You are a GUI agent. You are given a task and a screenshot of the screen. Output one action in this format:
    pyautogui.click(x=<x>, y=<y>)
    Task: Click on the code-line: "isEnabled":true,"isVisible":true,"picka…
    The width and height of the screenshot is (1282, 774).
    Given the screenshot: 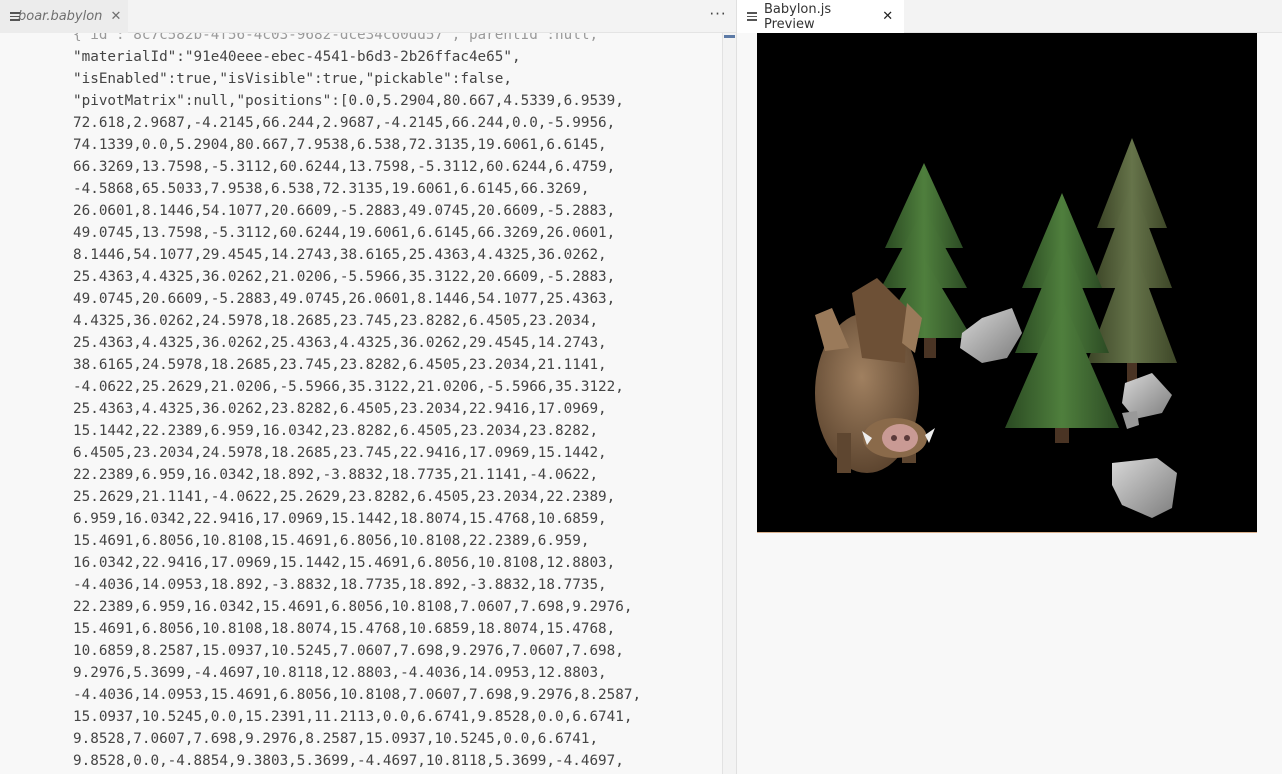 What is the action you would take?
    pyautogui.click(x=357, y=79)
    